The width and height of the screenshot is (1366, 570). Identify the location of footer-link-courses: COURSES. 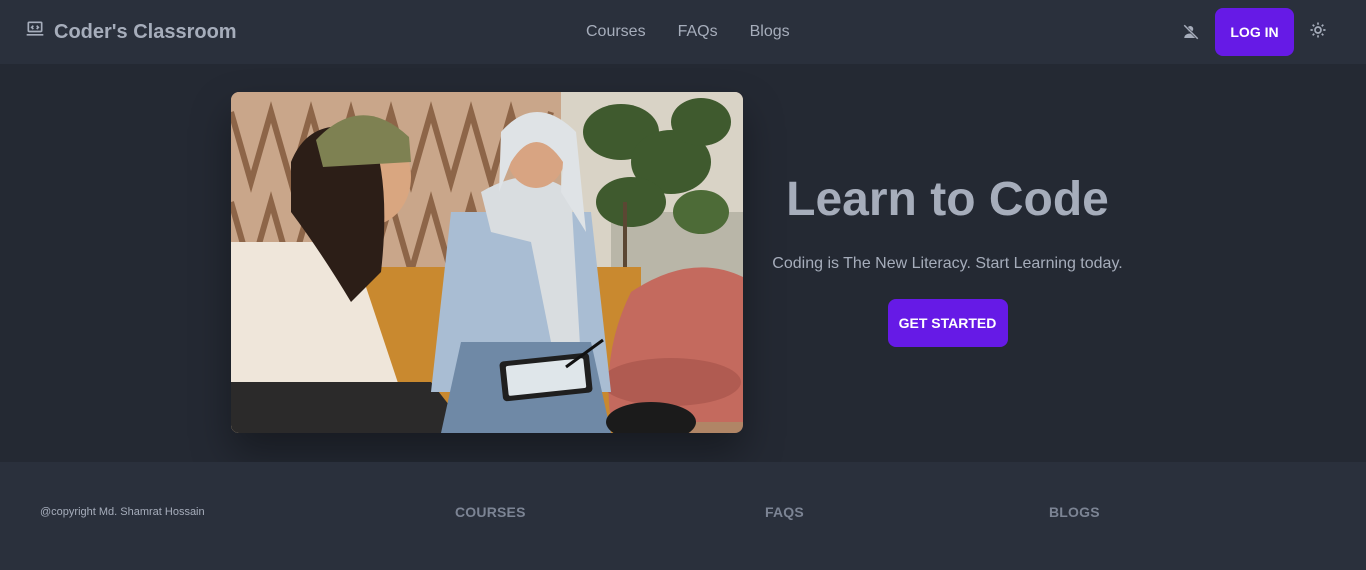
(490, 512).